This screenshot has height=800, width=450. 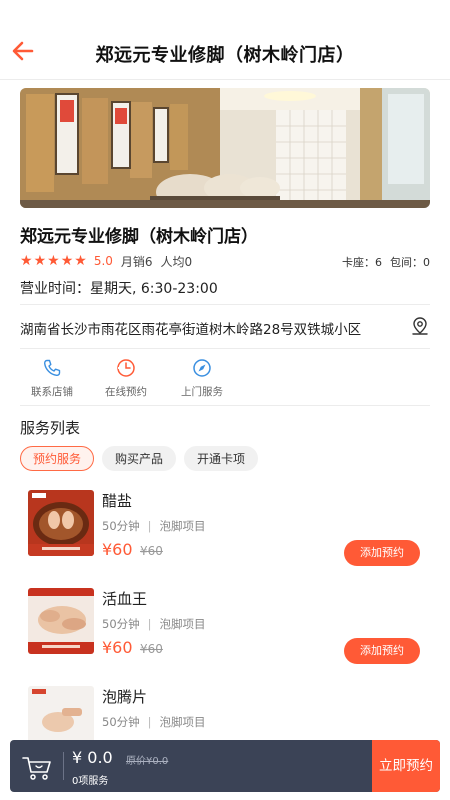 I want to click on foot-soak-photo, so click(x=61, y=523).